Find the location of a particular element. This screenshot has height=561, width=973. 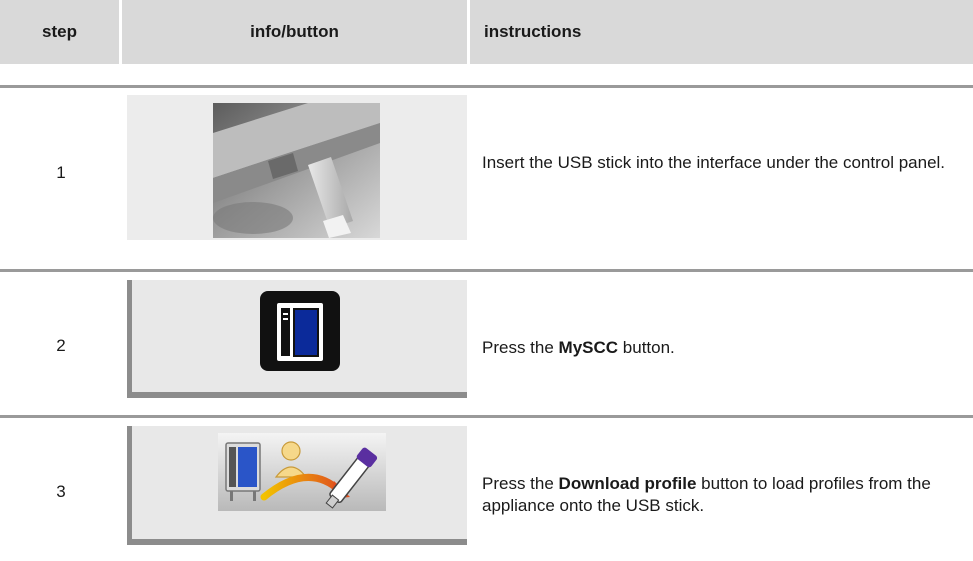

header-step-cell: step is located at coordinates (59, 32).